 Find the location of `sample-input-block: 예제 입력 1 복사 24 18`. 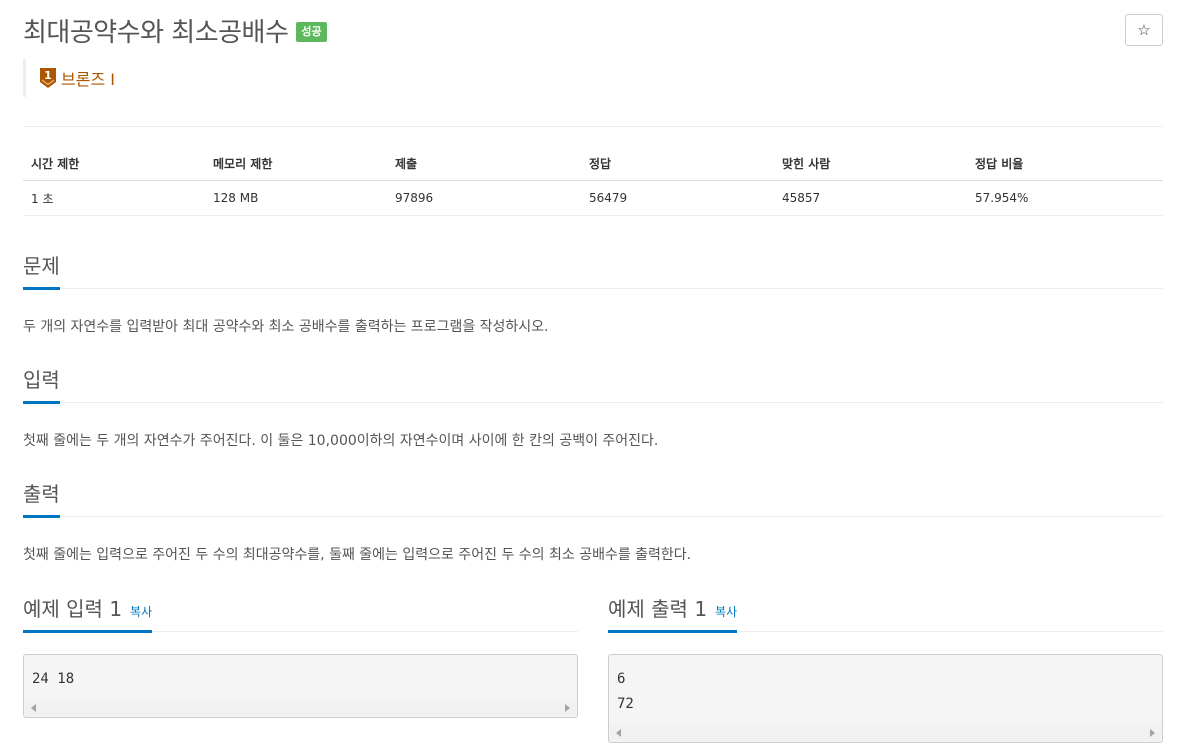

sample-input-block: 예제 입력 1 복사 24 18 is located at coordinates (300, 658).